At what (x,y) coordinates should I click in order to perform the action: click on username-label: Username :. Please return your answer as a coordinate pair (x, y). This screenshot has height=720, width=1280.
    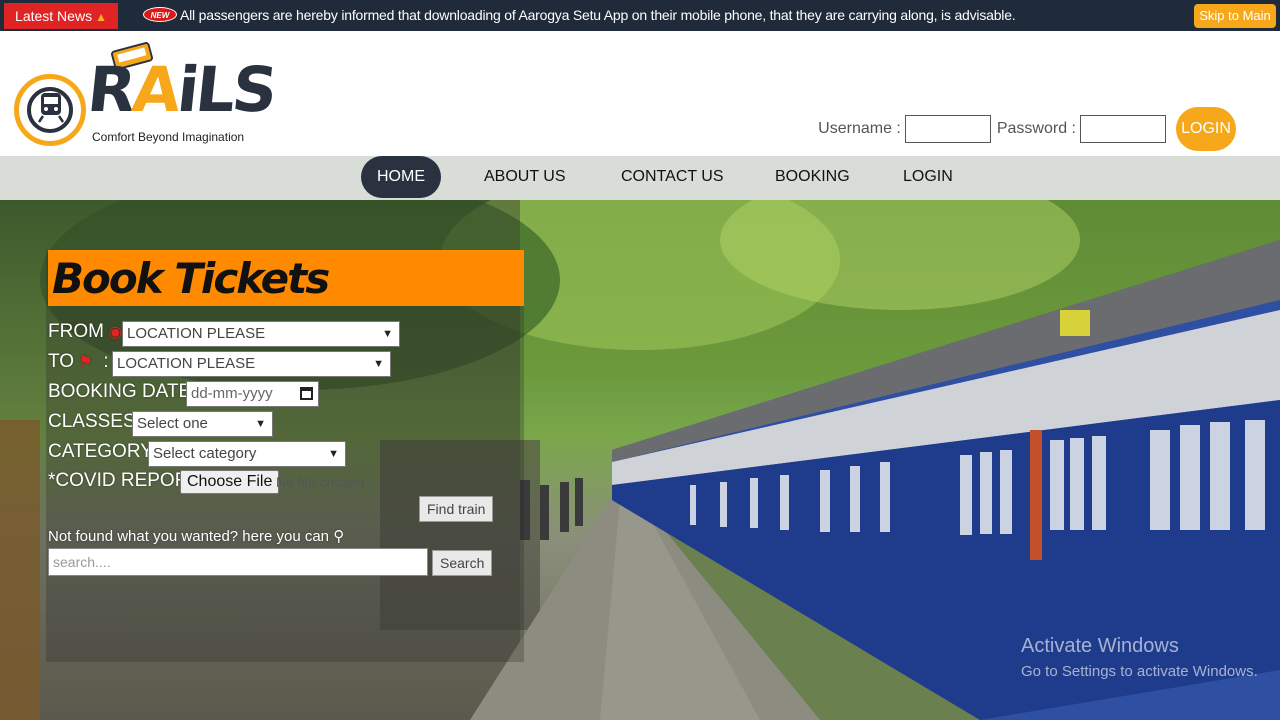
    Looking at the image, I should click on (859, 128).